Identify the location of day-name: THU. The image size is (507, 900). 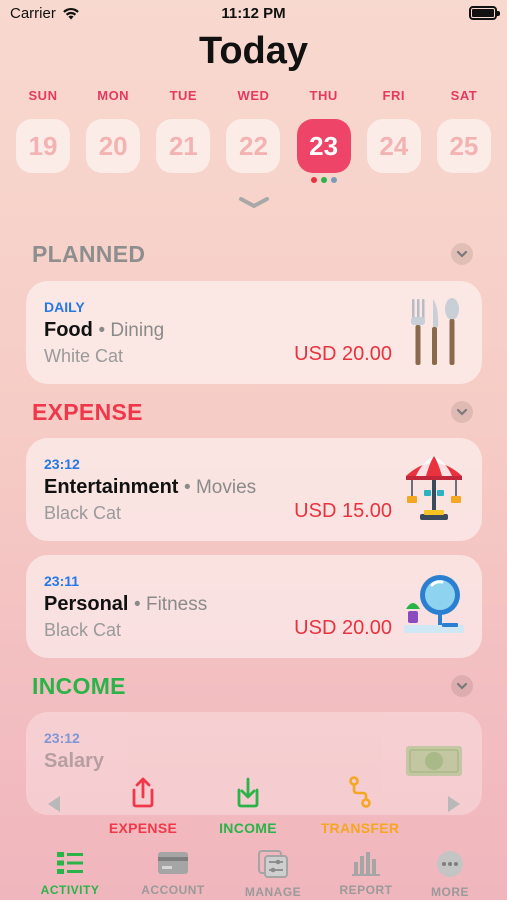
(323, 95).